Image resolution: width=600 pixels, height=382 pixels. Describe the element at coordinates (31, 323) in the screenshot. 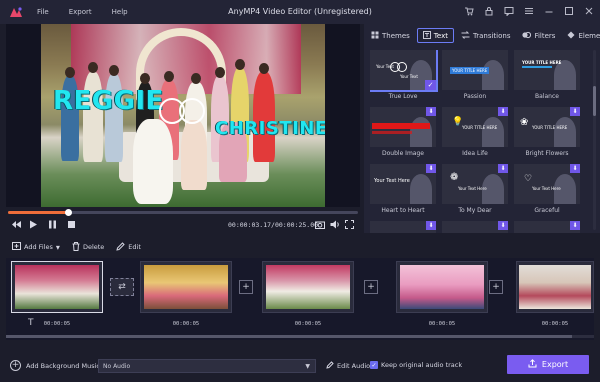

I see `text-track-icon: T` at that location.